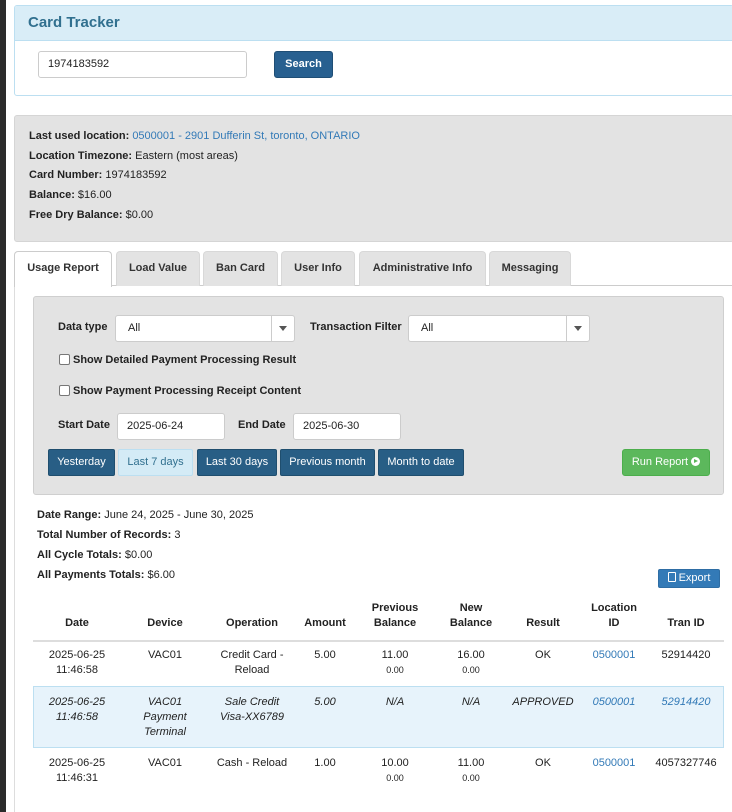 This screenshot has width=732, height=812. What do you see at coordinates (318, 268) in the screenshot?
I see `tab-user-info: User Info` at bounding box center [318, 268].